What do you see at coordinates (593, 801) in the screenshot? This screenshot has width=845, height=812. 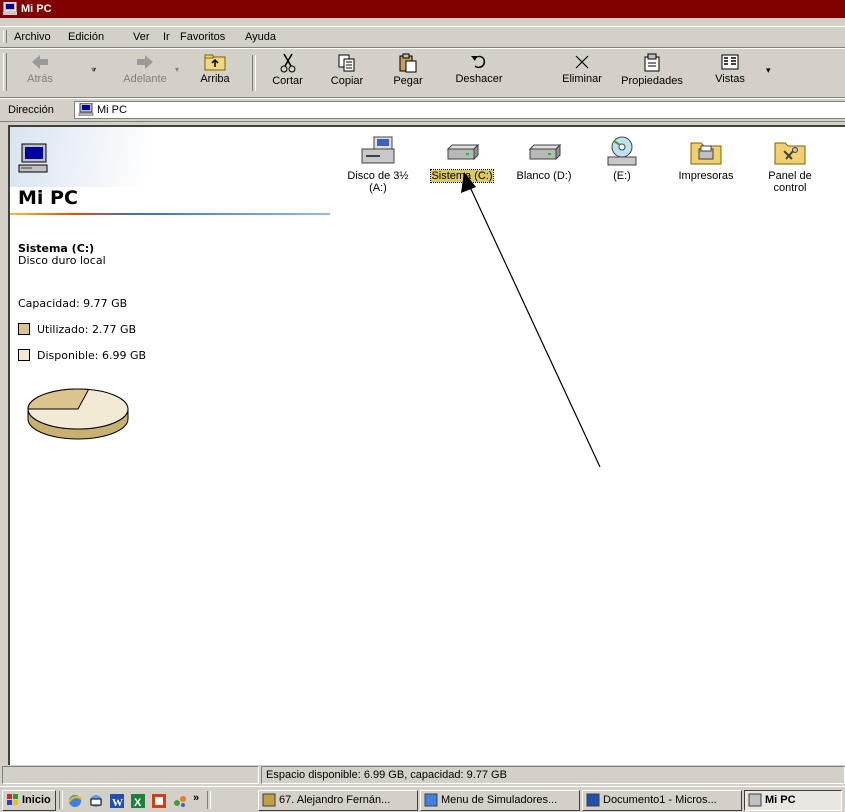 I see `word-icon` at bounding box center [593, 801].